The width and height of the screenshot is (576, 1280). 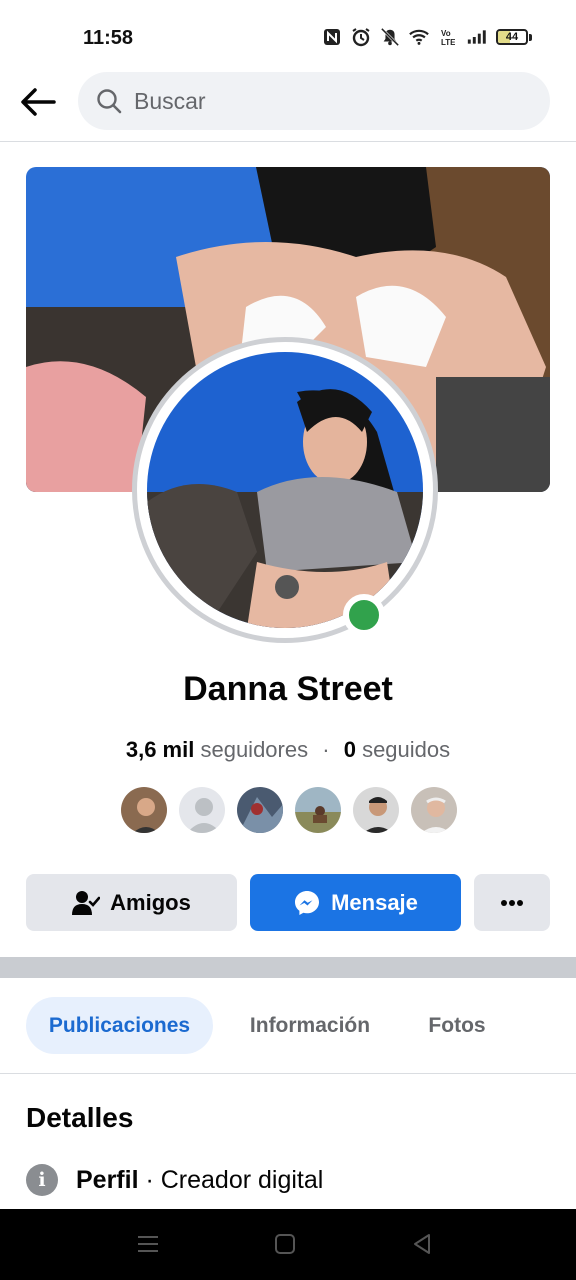 What do you see at coordinates (446, 33) in the screenshot?
I see `svg-text: Vo` at bounding box center [446, 33].